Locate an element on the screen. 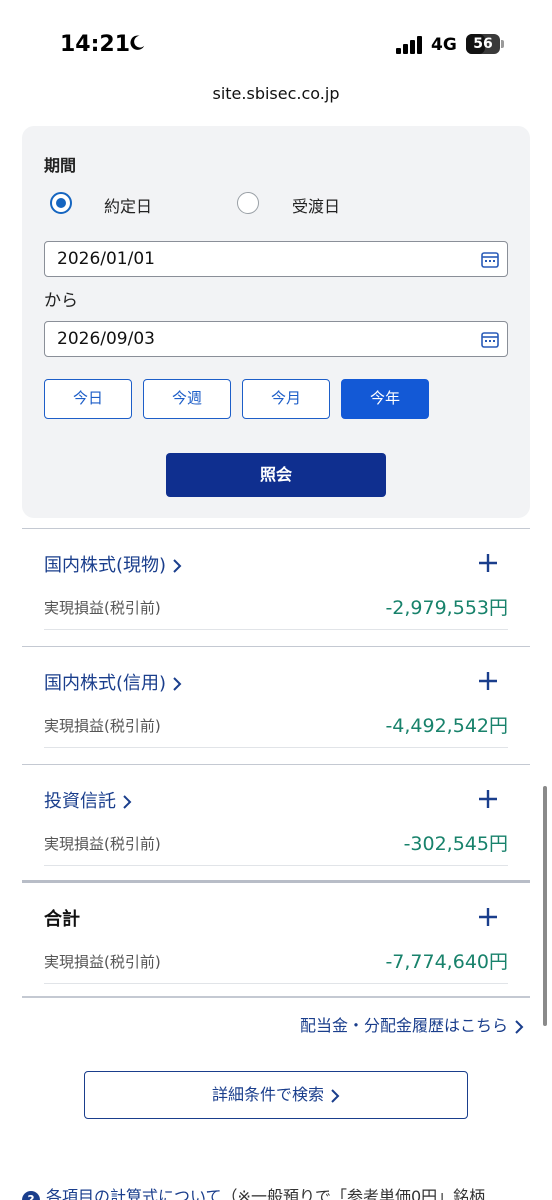 This screenshot has width=552, height=1200. help-row: ? 各項目の計算式について（※一般預りで「参考単価0円」銘柄 is located at coordinates (282, 1191).